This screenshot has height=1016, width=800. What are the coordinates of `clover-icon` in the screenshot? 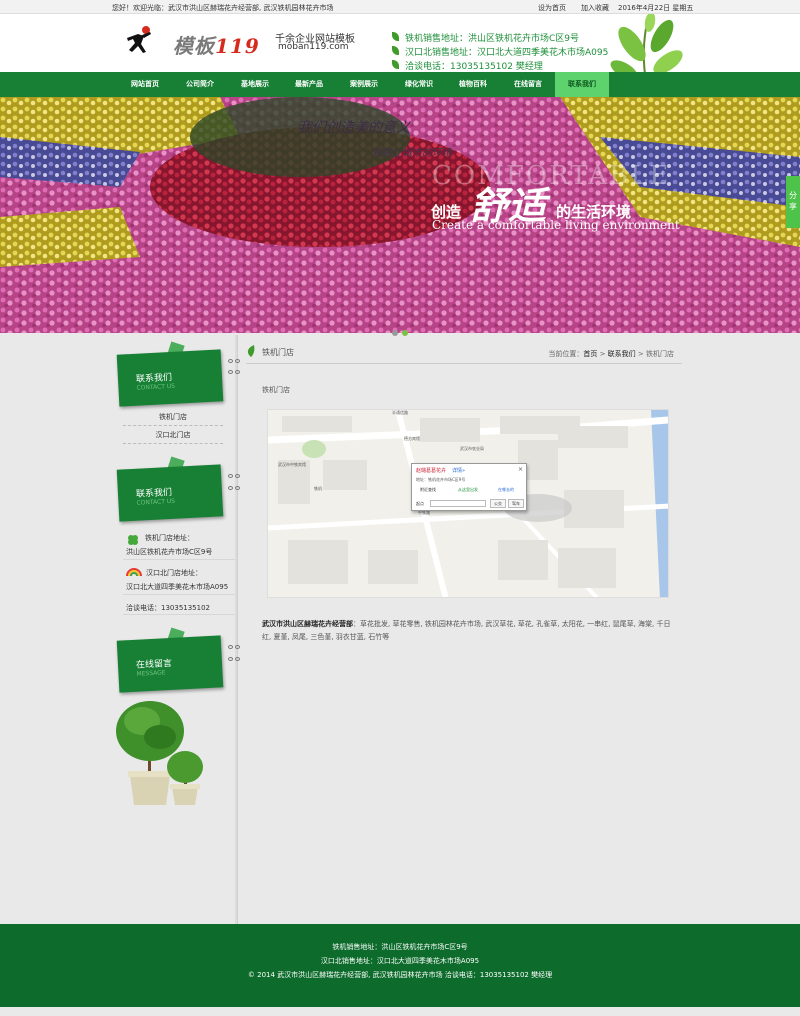 It's located at (133, 540).